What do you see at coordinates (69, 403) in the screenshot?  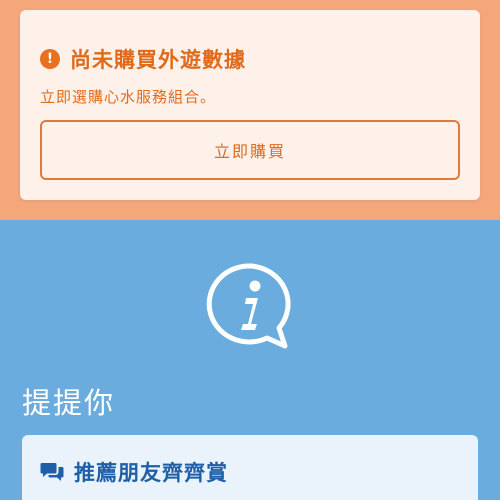 I see `reminder-title: 提提你` at bounding box center [69, 403].